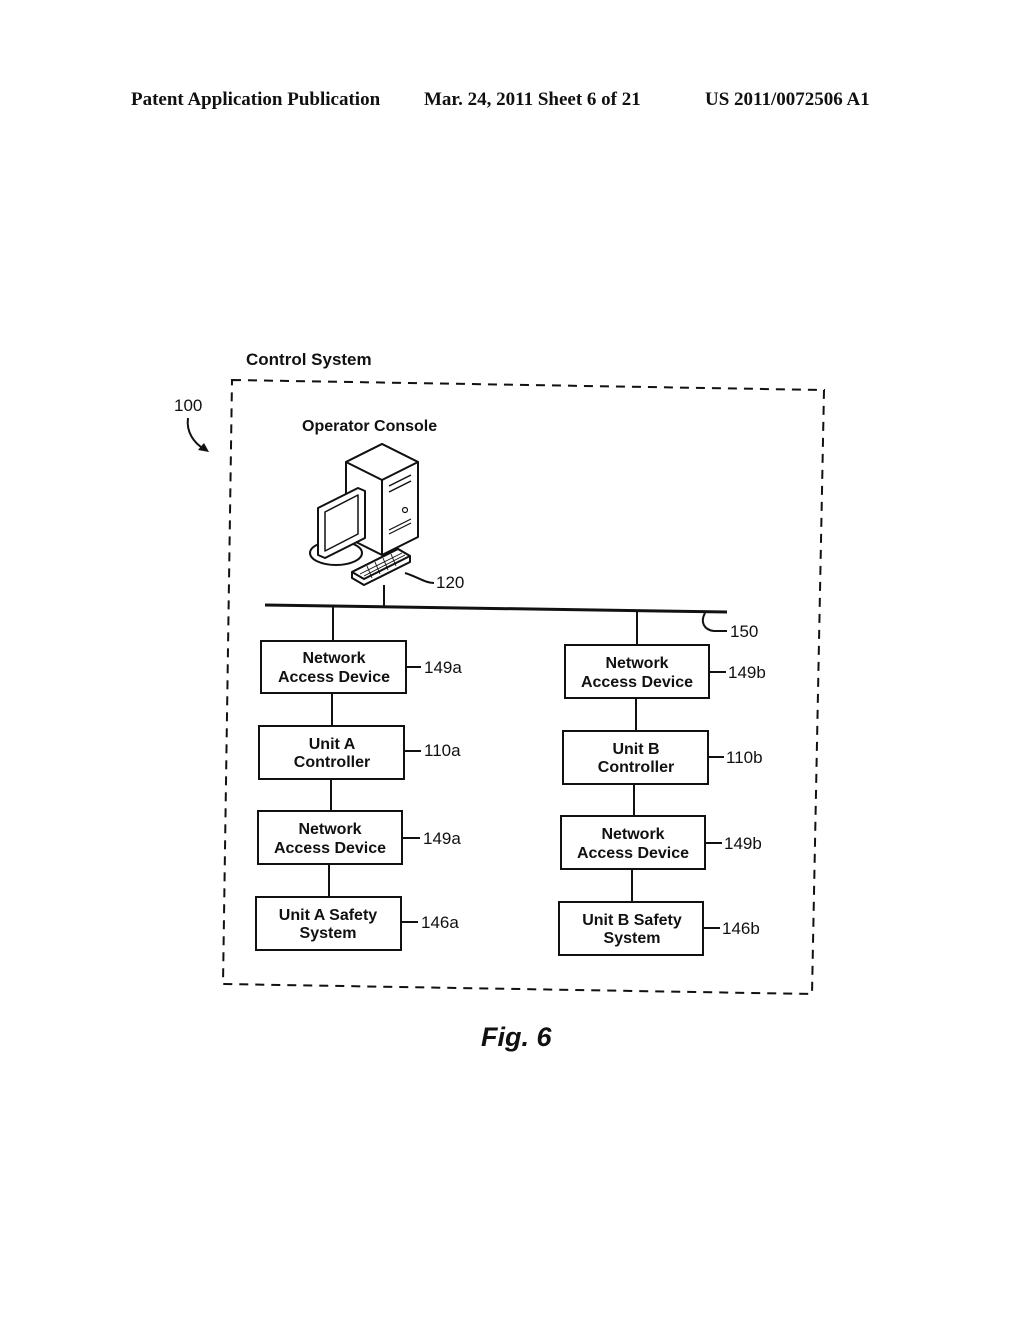 The height and width of the screenshot is (1320, 1024). What do you see at coordinates (662, 757) in the screenshot?
I see `unit-b-controller-block: Unit B Controller 110b` at bounding box center [662, 757].